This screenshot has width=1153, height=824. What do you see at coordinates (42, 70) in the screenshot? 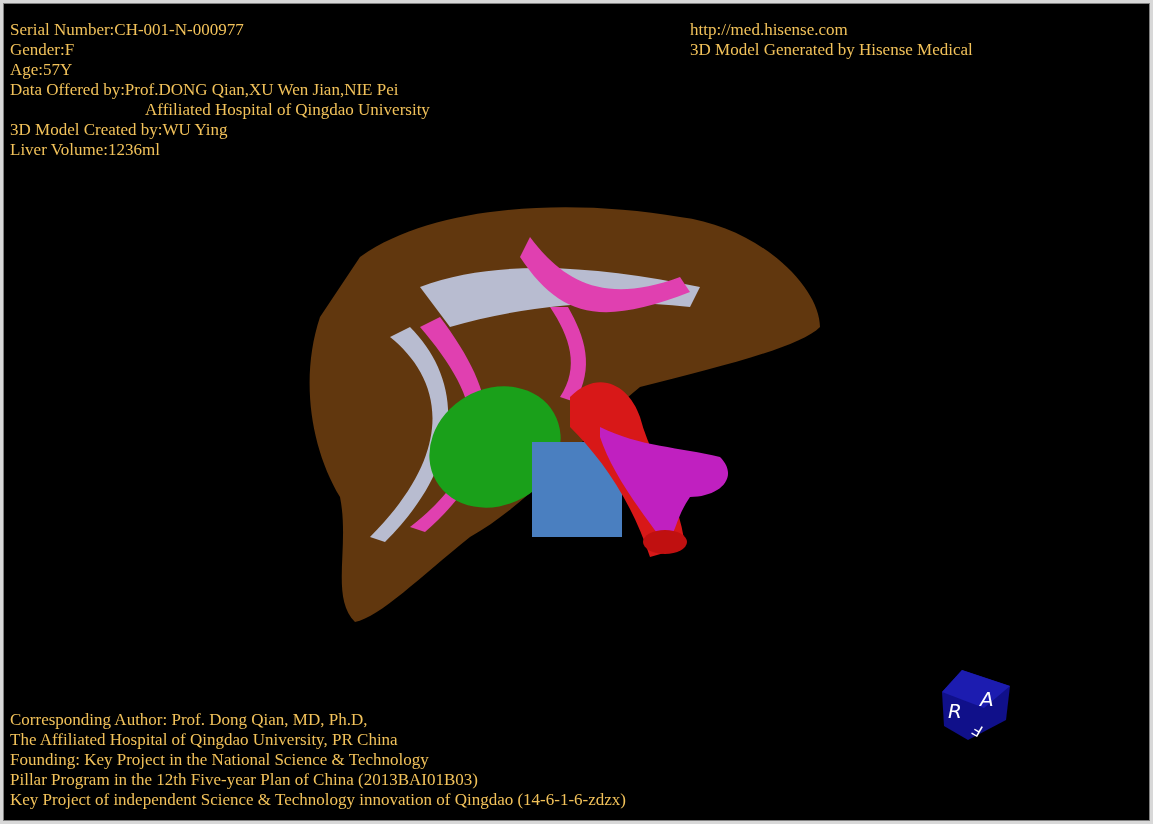
I see `info-line: Age:57Y` at bounding box center [42, 70].